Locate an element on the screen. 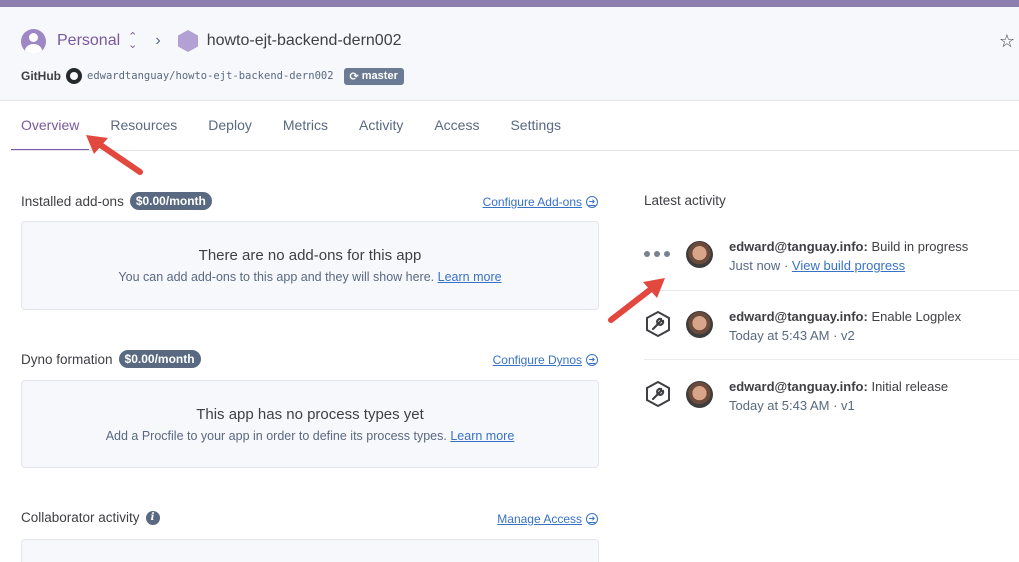 Image resolution: width=1019 pixels, height=562 pixels. addons-empty-title: There are no add-ons for this app is located at coordinates (310, 255).